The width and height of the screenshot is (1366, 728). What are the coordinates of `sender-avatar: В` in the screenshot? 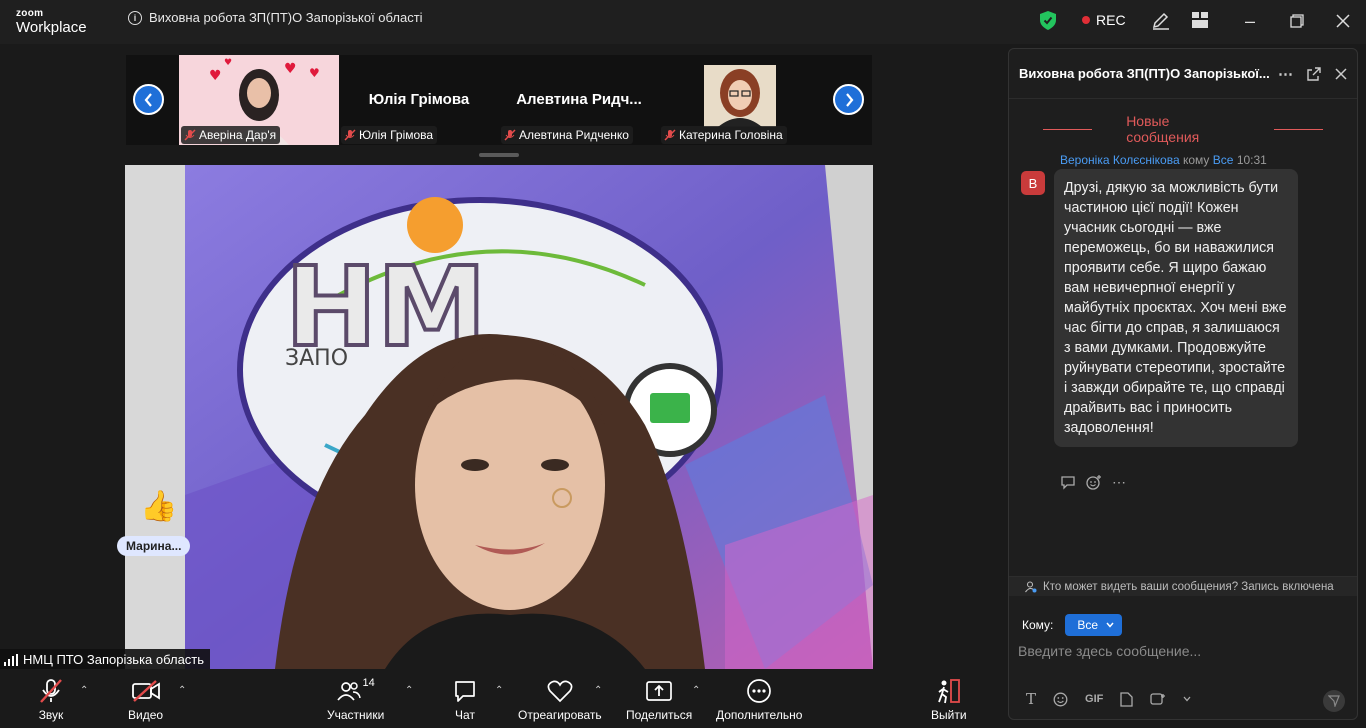 It's located at (1033, 183).